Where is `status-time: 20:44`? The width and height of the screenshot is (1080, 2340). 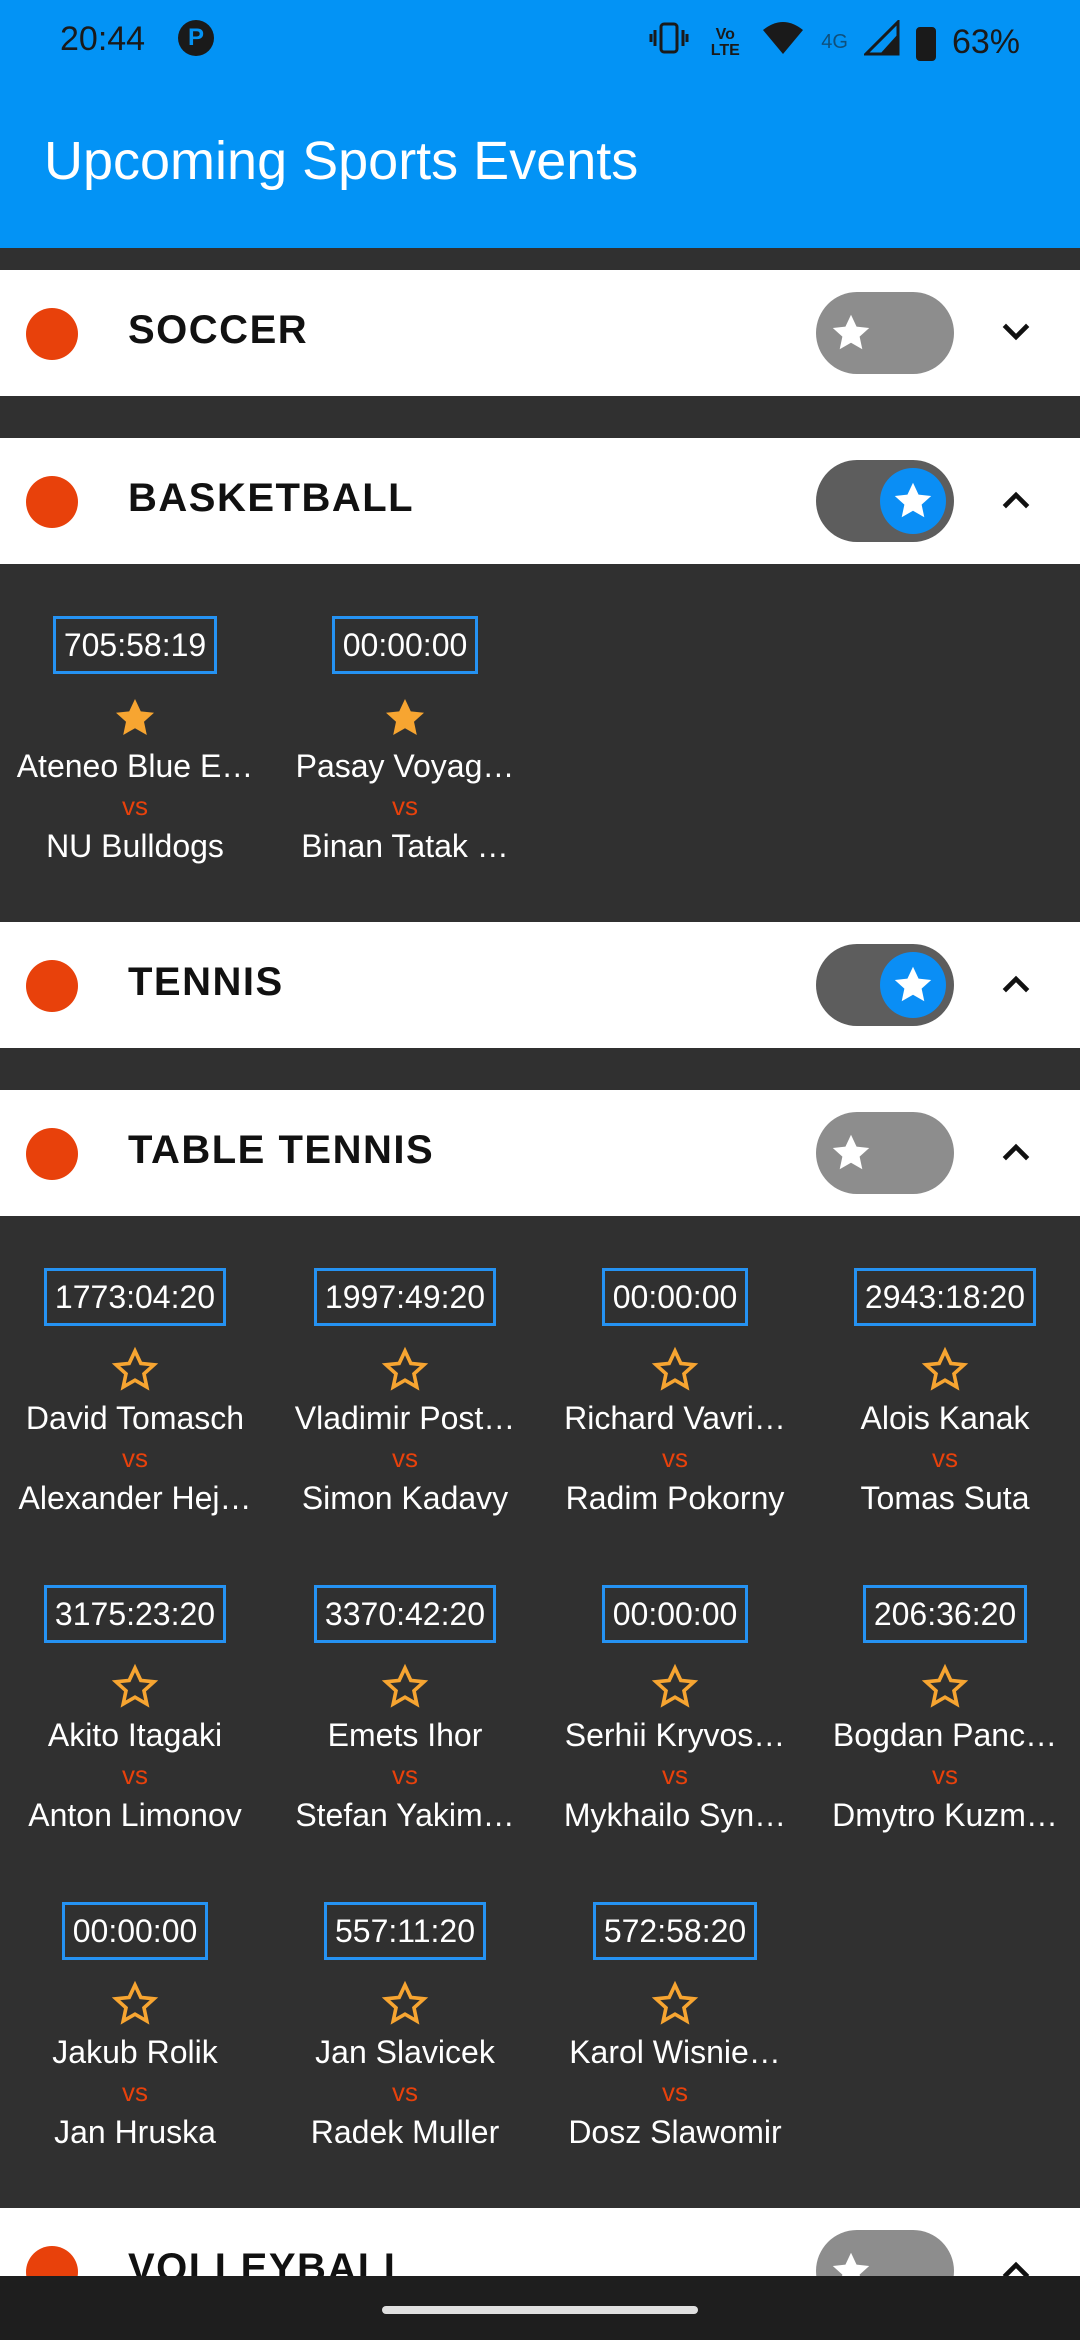
status-time: 20:44 is located at coordinates (103, 39).